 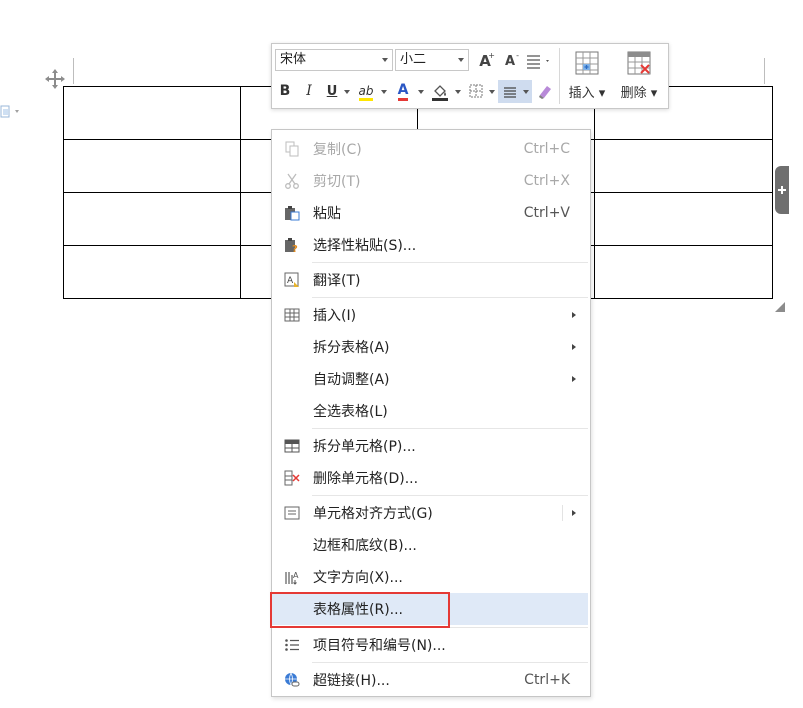 What do you see at coordinates (403, 92) in the screenshot?
I see `font-color-button: A` at bounding box center [403, 92].